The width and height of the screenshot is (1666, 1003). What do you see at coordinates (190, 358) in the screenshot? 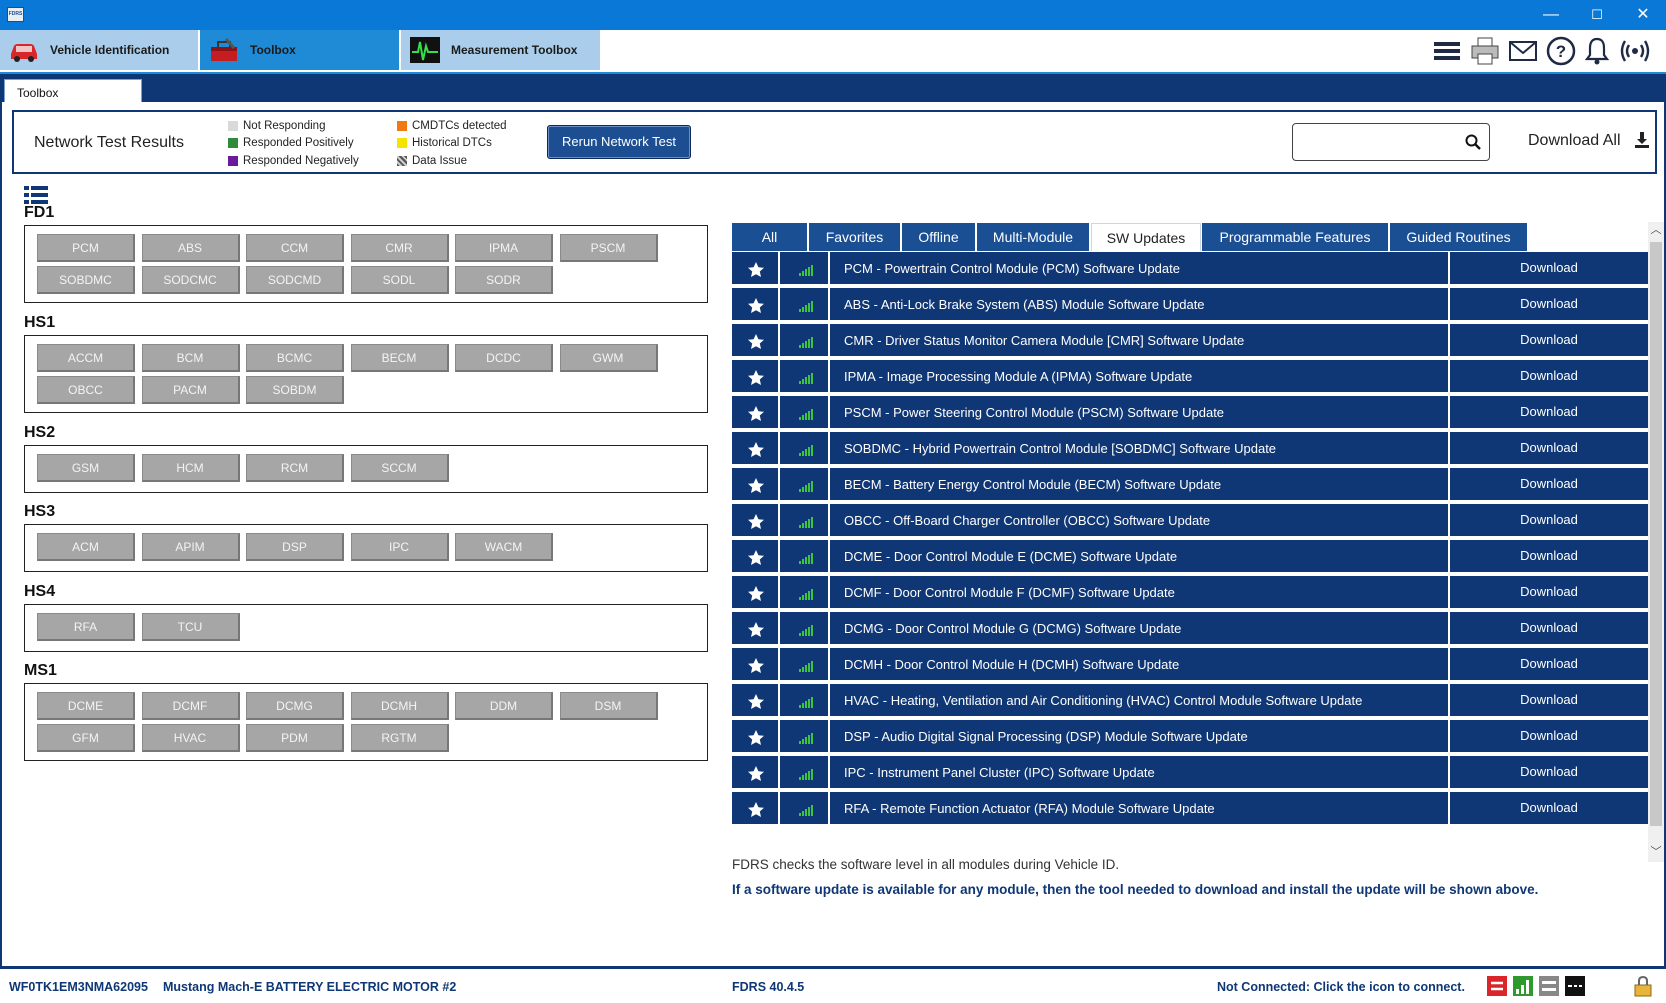
I see `module-button-bcm: BCM` at bounding box center [190, 358].